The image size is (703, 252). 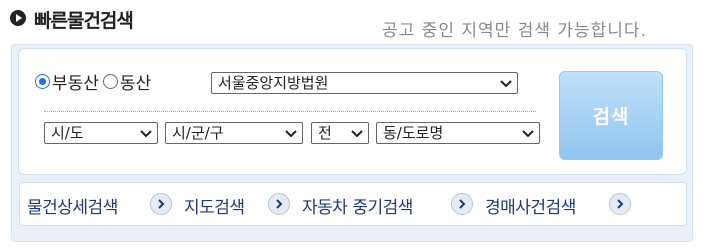 I want to click on type-select: 전, so click(x=340, y=133).